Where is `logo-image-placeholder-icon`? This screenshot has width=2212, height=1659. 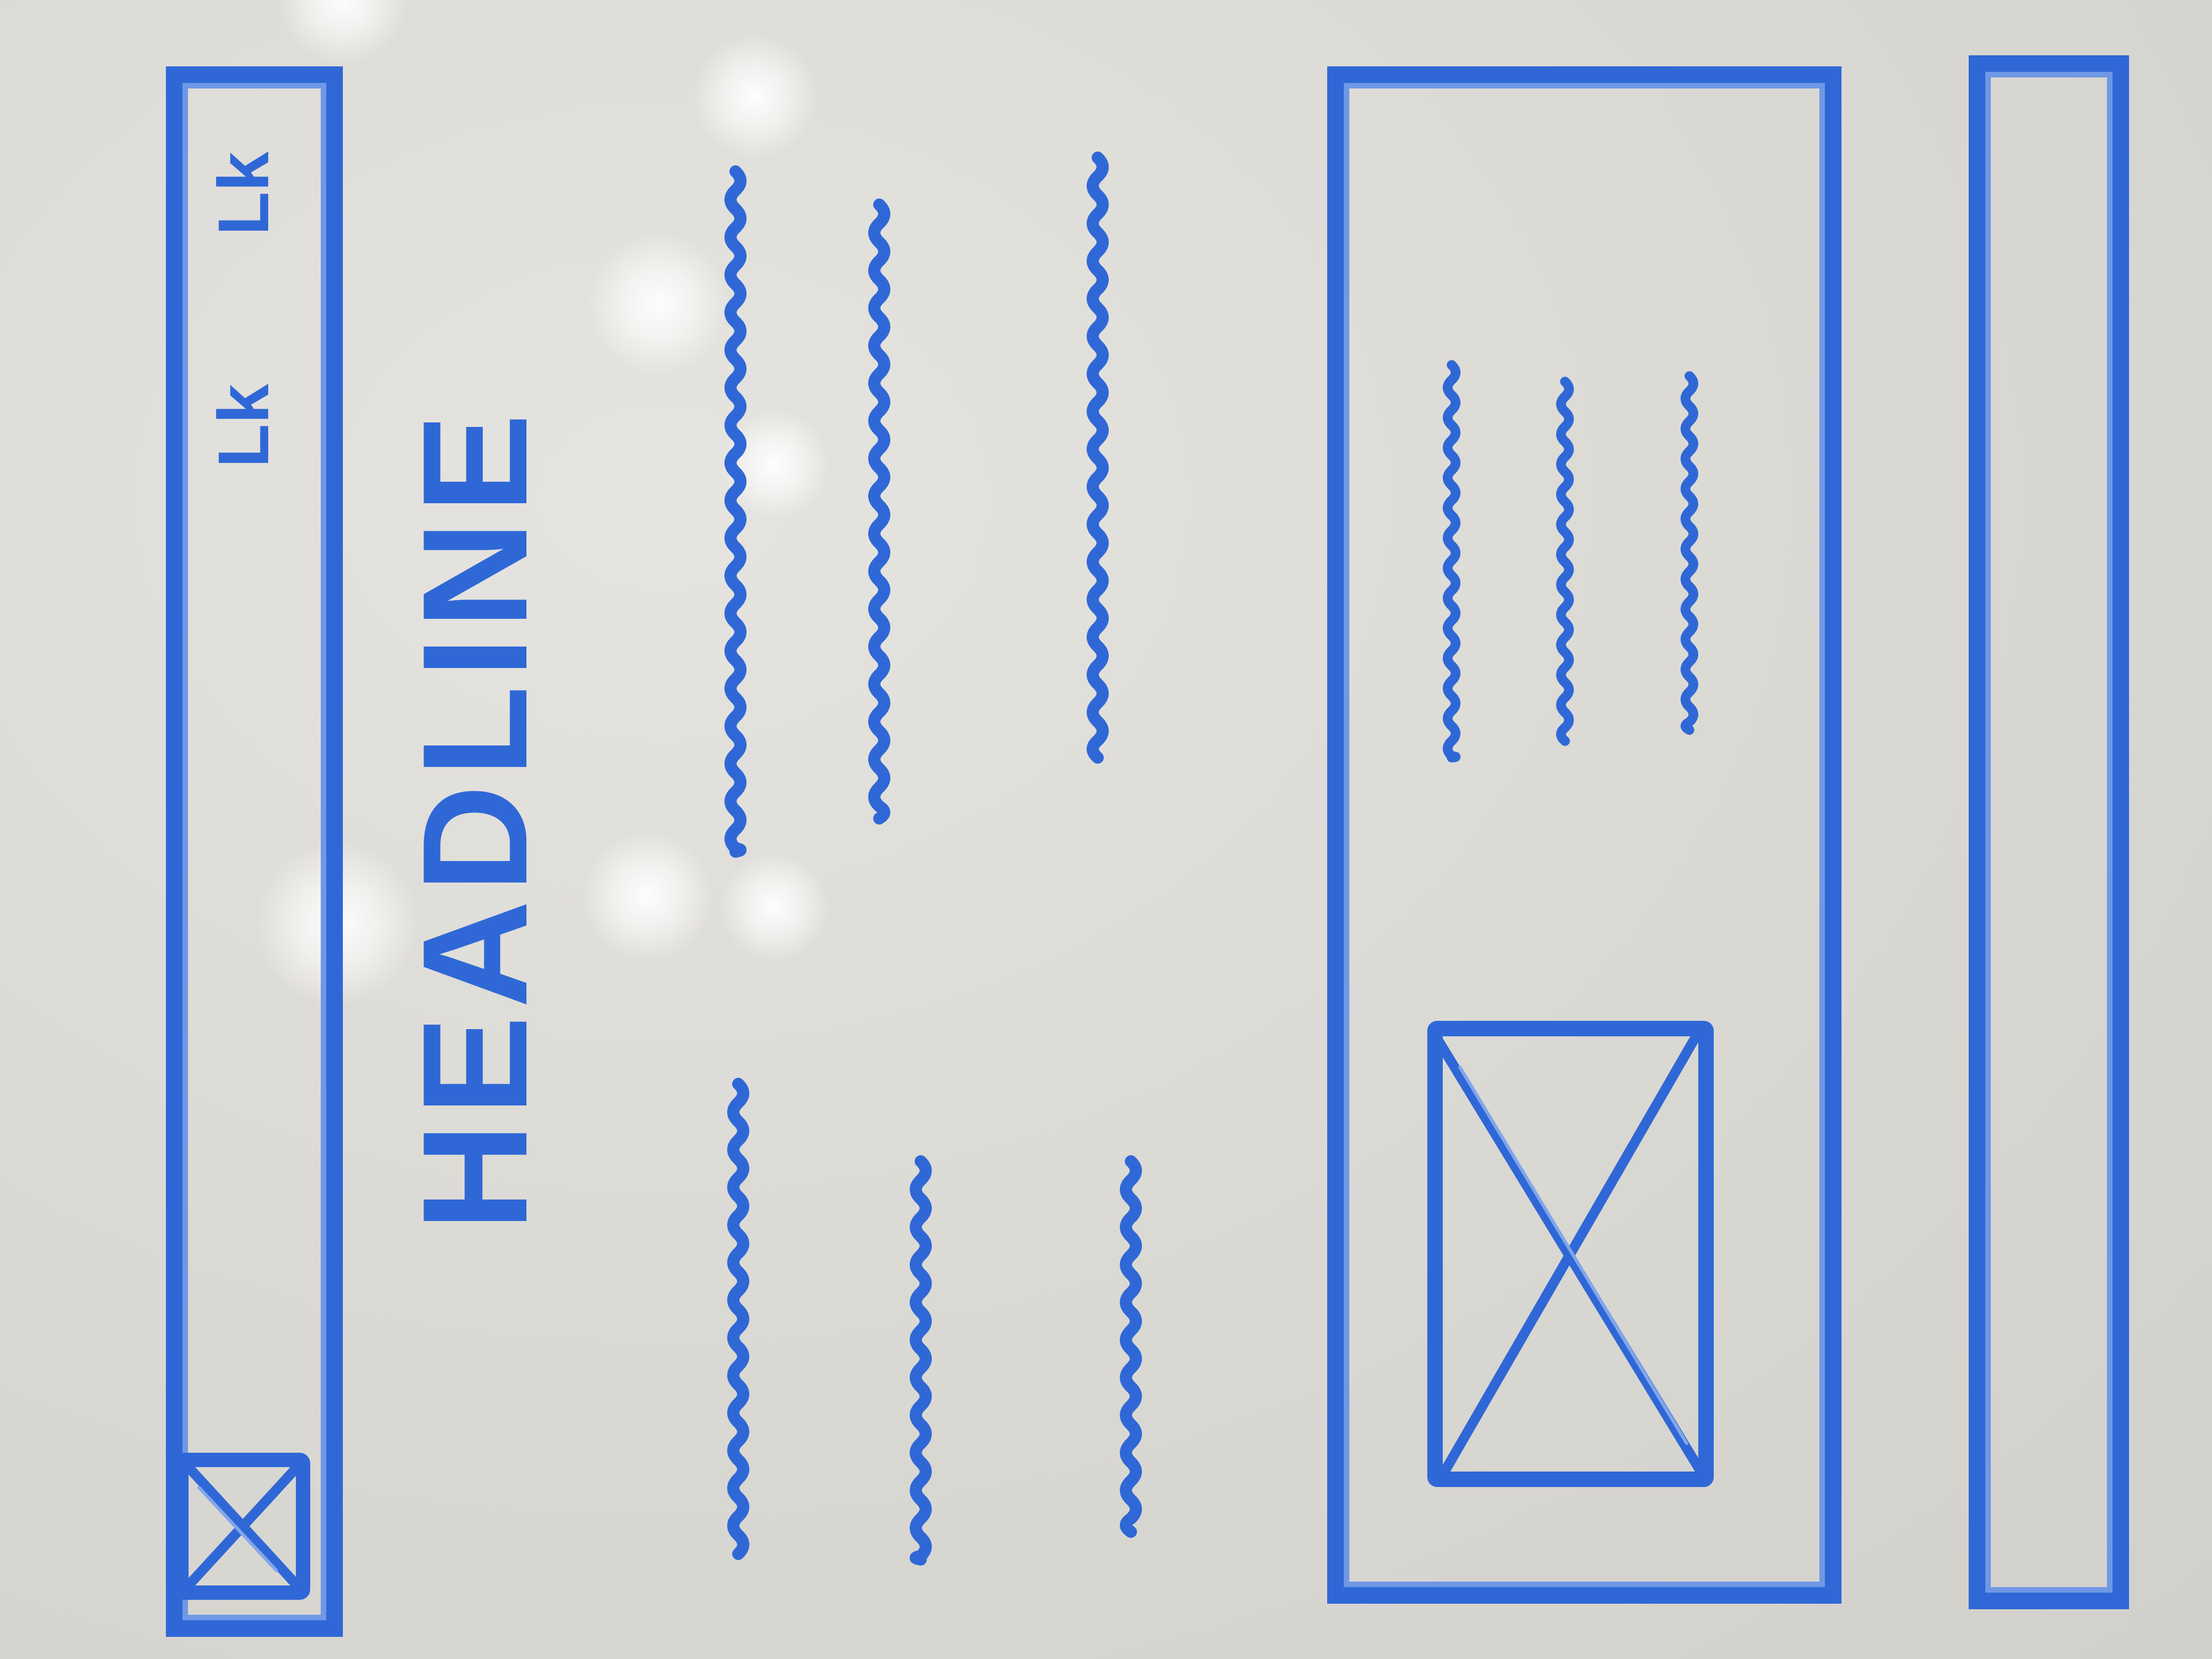
logo-image-placeholder-icon is located at coordinates (242, 1527).